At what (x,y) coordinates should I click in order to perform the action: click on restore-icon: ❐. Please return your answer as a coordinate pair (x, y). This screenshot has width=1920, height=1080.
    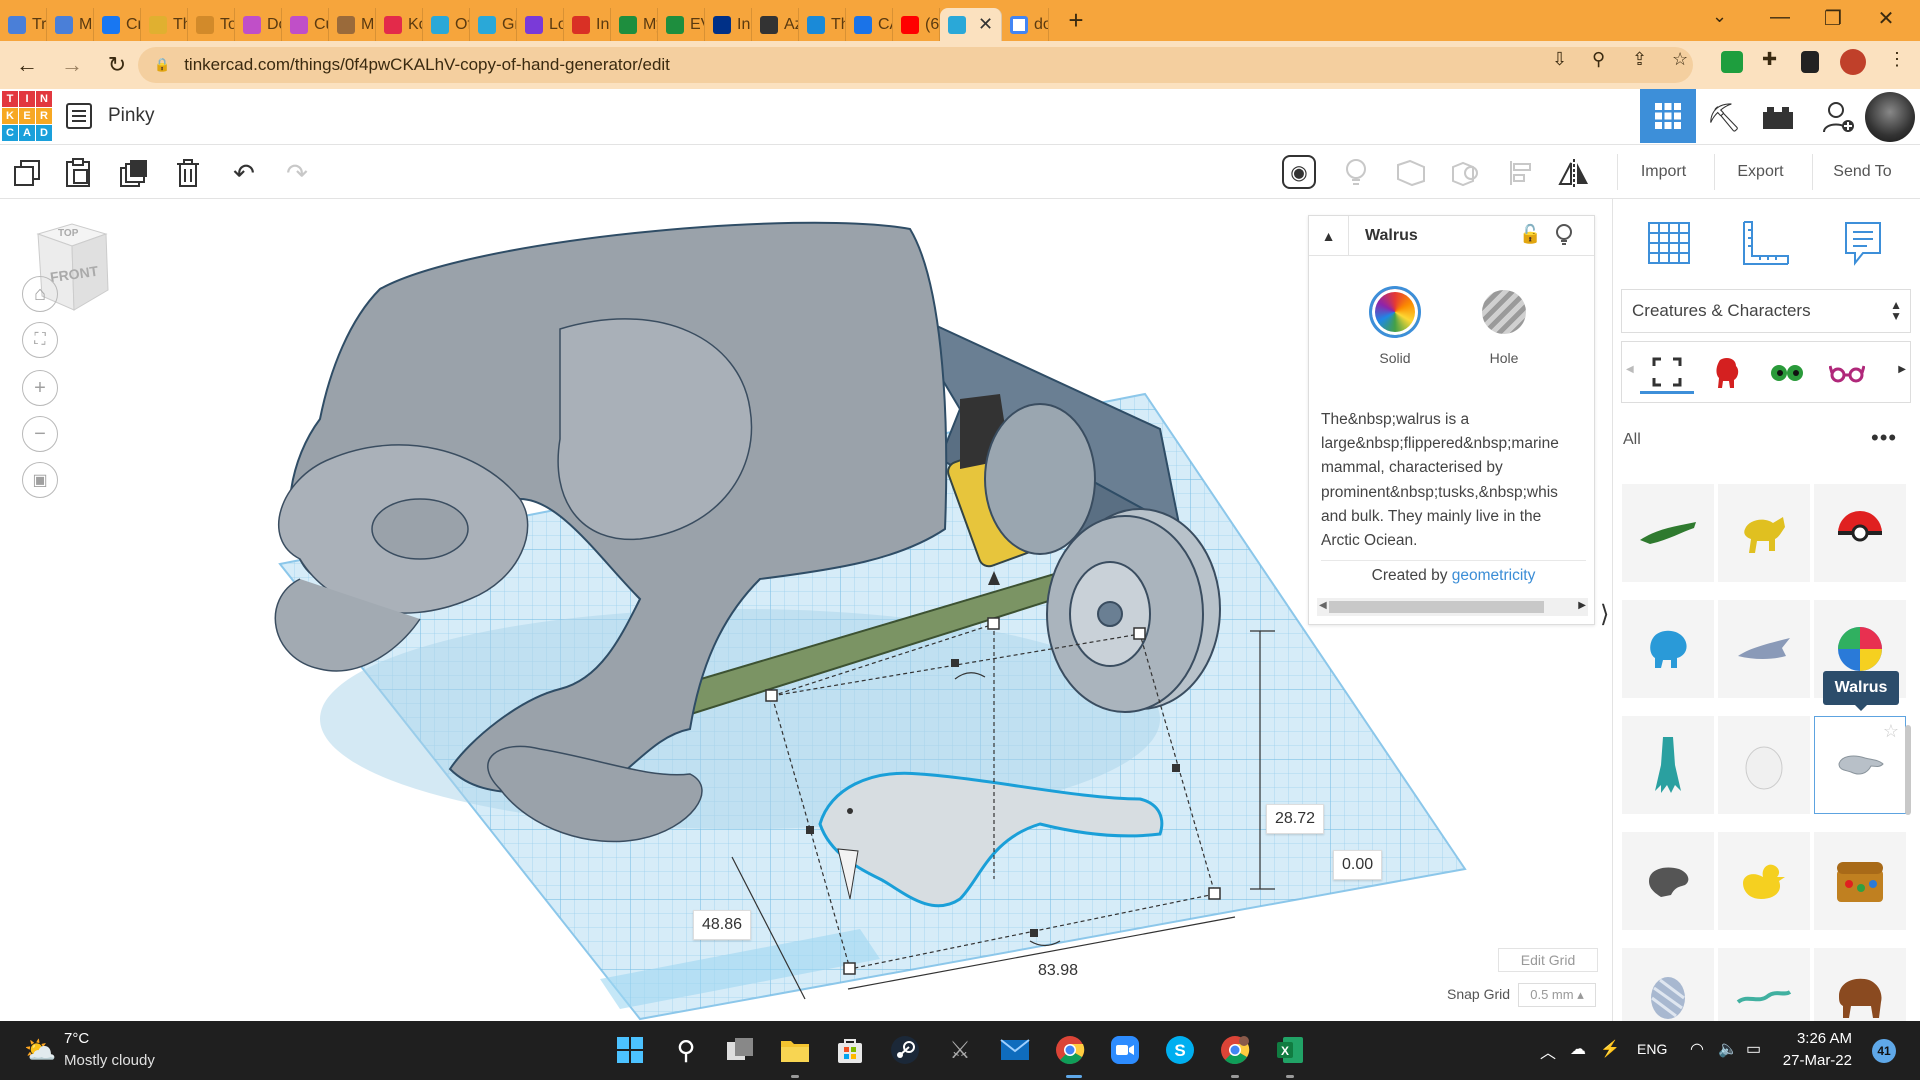
    Looking at the image, I should click on (1833, 18).